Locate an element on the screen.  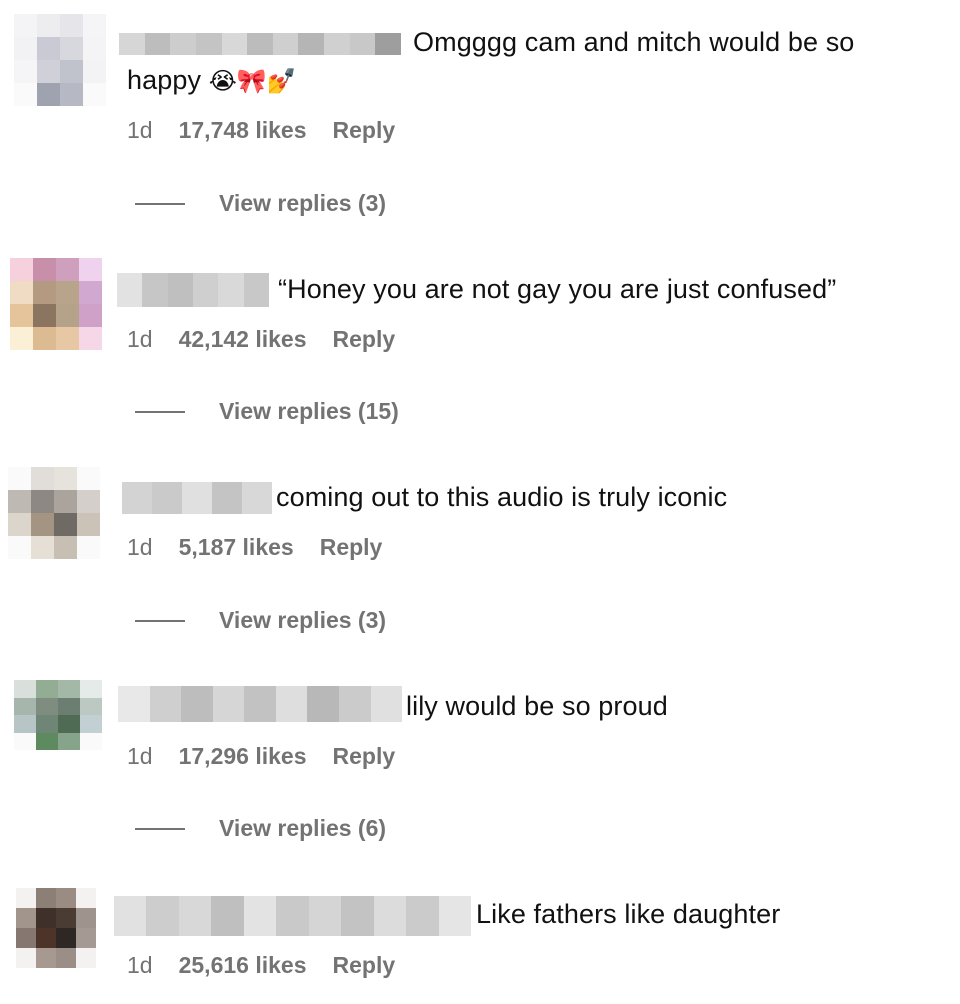
comment-text-continued: happy 😭🎀💅 is located at coordinates (212, 80).